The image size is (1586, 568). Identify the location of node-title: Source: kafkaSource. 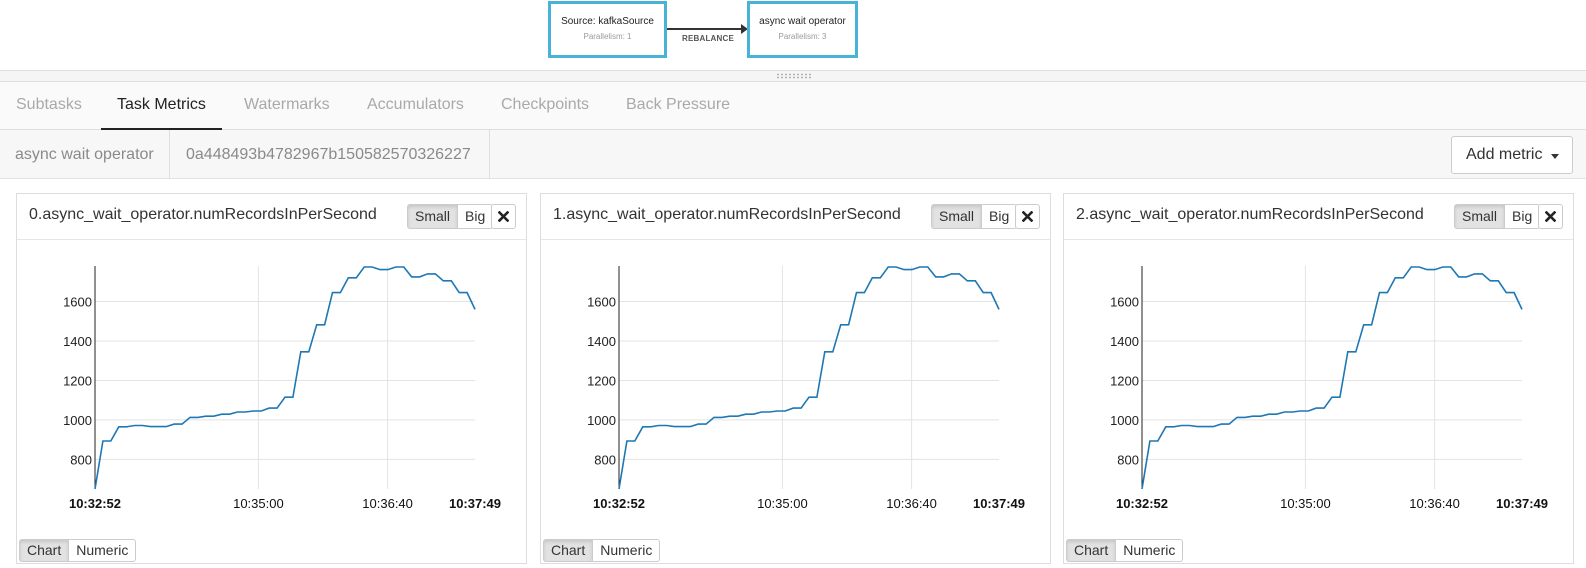
(607, 21).